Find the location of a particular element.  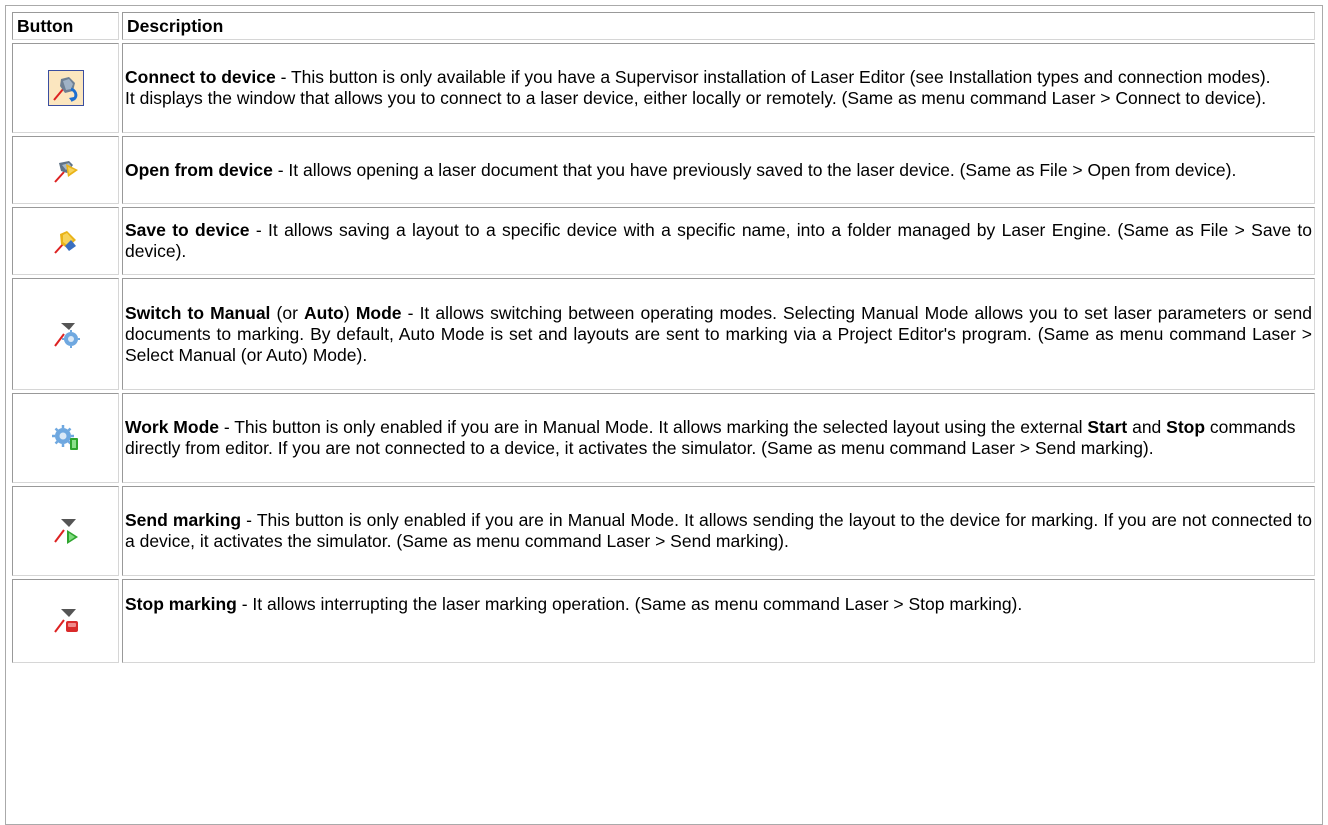

send-marking-icon is located at coordinates (66, 531).